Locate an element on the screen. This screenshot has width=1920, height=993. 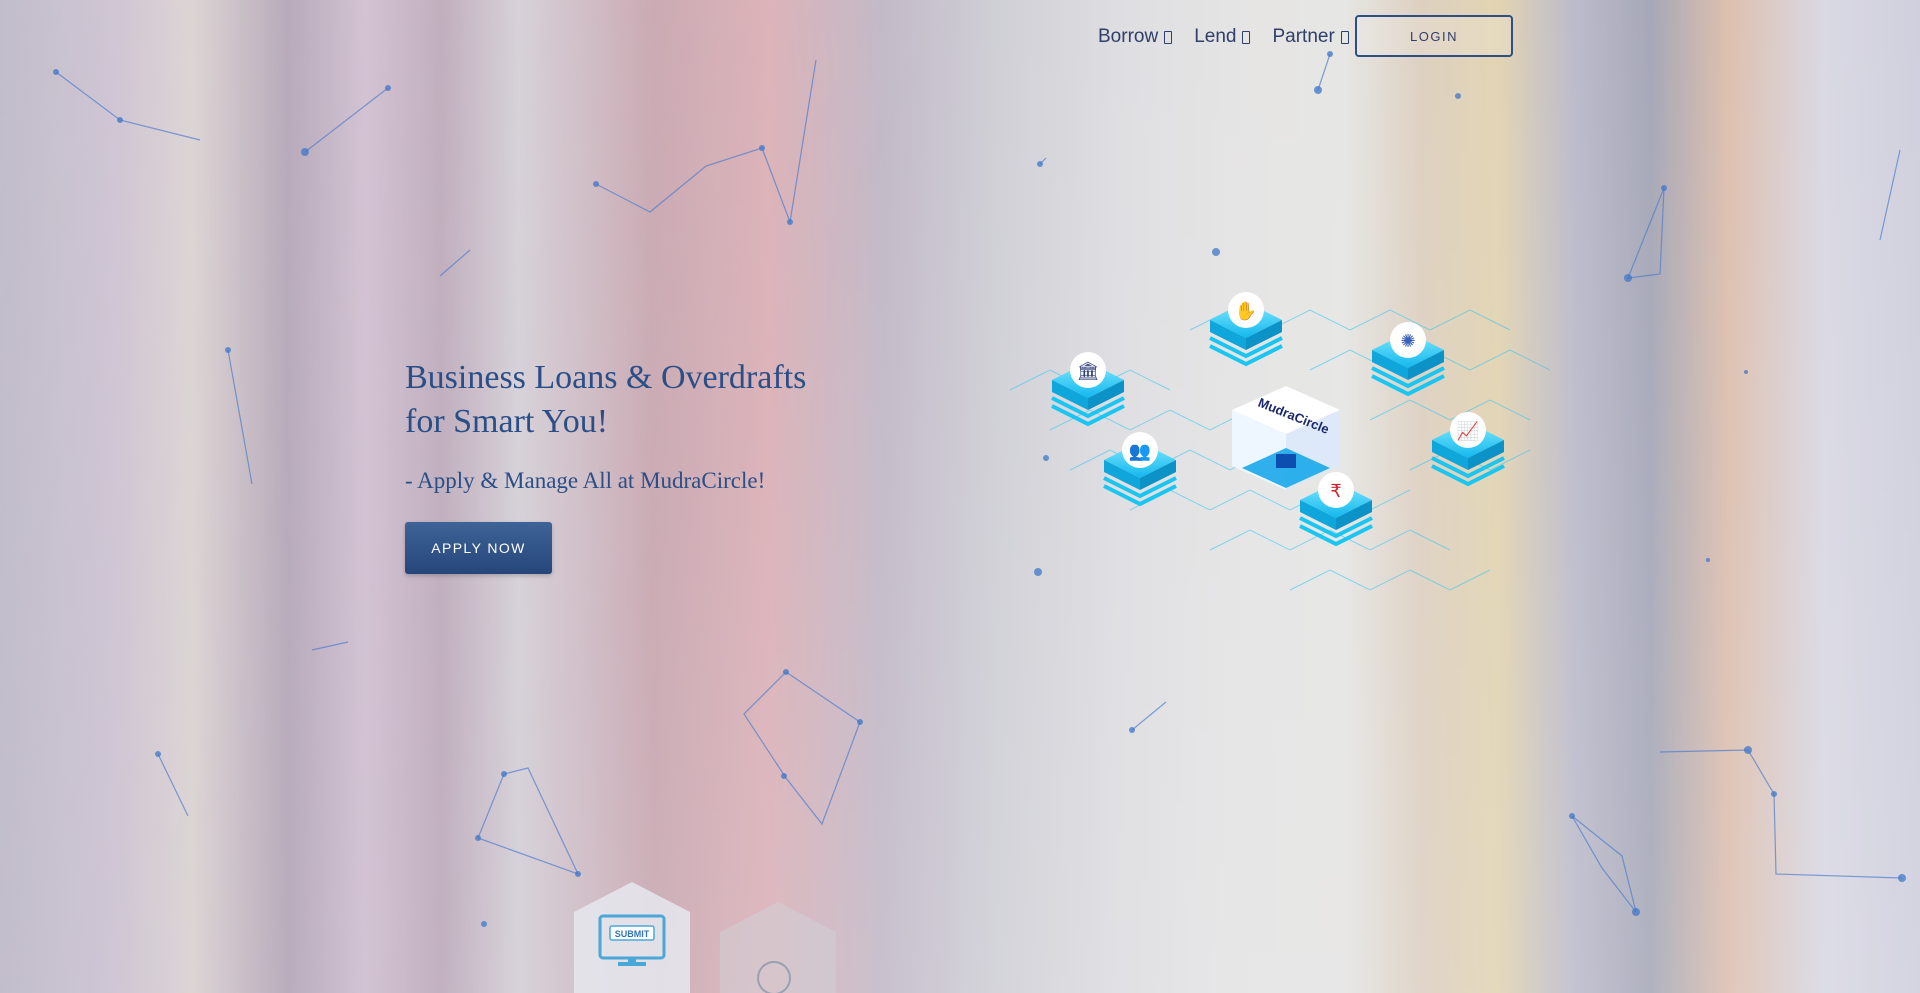
nav-lend: Lend is located at coordinates (1222, 37).